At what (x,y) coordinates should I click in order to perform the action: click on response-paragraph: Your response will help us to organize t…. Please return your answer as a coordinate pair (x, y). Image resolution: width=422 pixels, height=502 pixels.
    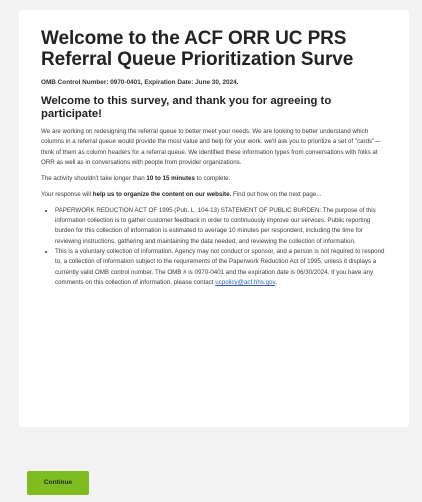
    Looking at the image, I should click on (214, 195).